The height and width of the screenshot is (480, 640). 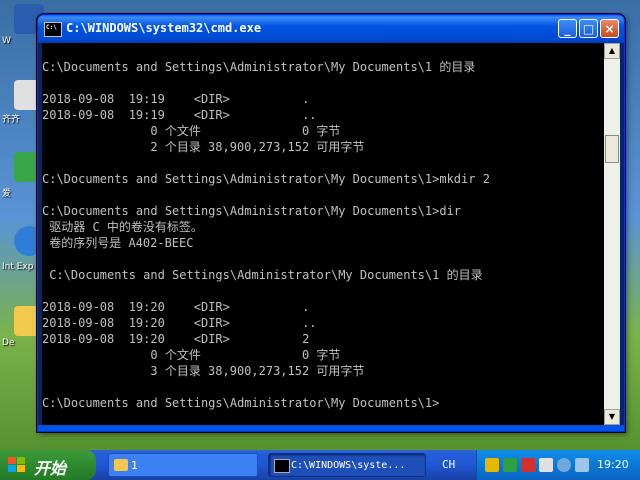 What do you see at coordinates (528, 465) in the screenshot?
I see `tray-app-icon` at bounding box center [528, 465].